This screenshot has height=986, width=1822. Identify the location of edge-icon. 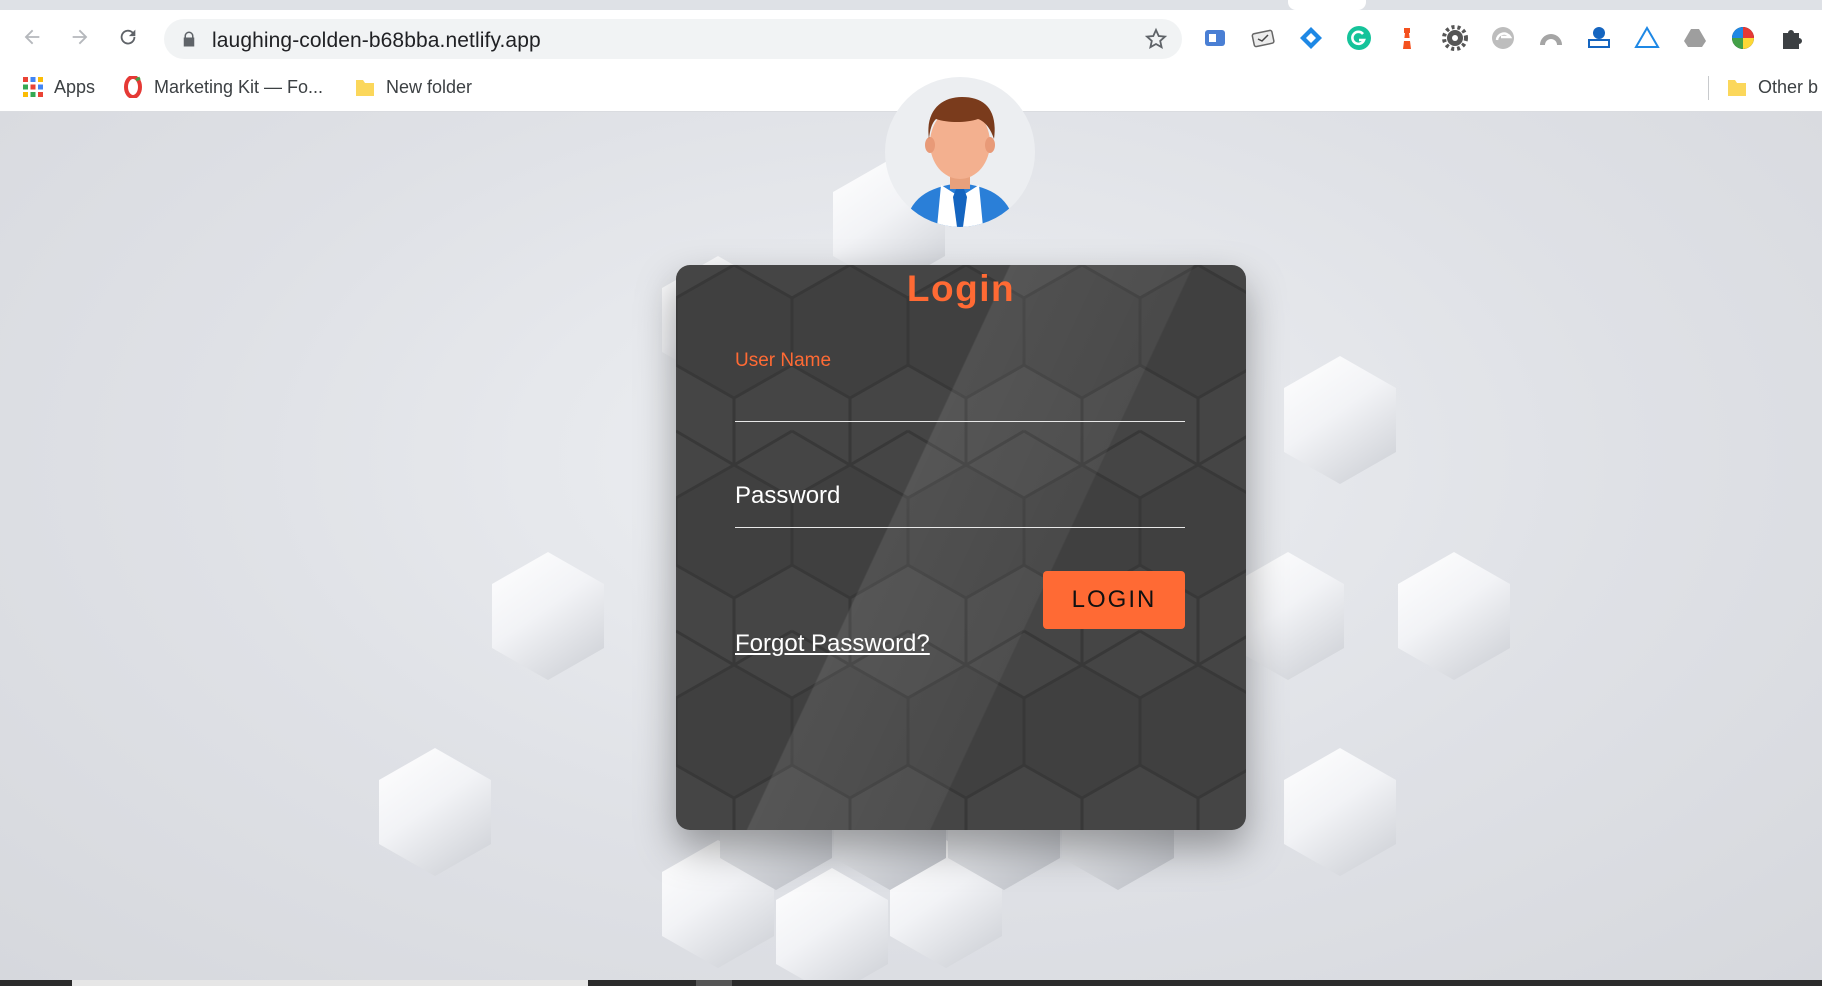
(1503, 38).